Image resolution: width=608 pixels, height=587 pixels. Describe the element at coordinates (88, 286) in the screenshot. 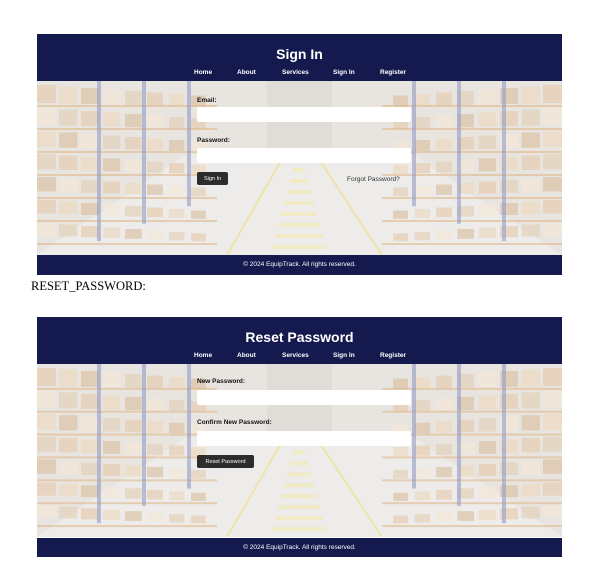

I see `section-caption: RESET_PASSWORD:` at that location.